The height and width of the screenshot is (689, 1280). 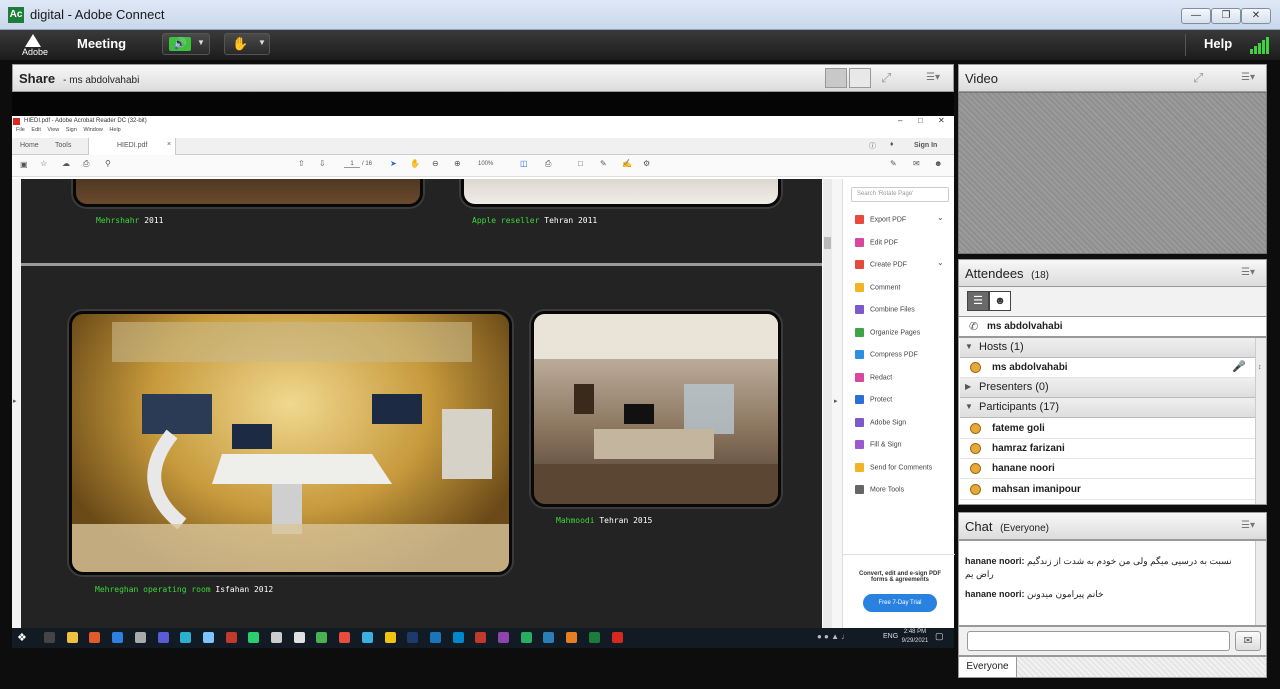 What do you see at coordinates (580, 163) in the screenshot?
I see `comment-icon: □` at bounding box center [580, 163].